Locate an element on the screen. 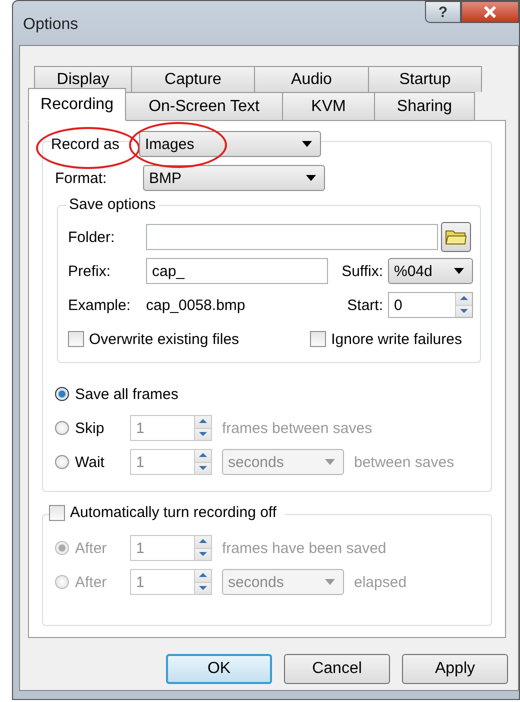 Image resolution: width=520 pixels, height=702 pixels. window-title: Options is located at coordinates (50, 25).